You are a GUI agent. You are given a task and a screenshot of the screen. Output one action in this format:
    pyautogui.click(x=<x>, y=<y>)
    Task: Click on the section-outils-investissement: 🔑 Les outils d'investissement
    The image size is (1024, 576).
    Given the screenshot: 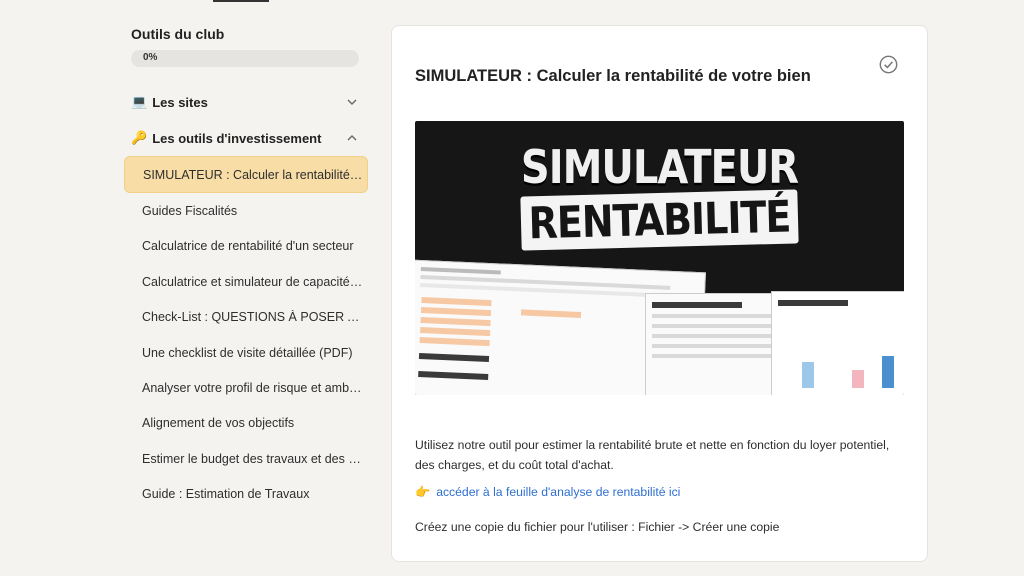 What is the action you would take?
    pyautogui.click(x=245, y=138)
    